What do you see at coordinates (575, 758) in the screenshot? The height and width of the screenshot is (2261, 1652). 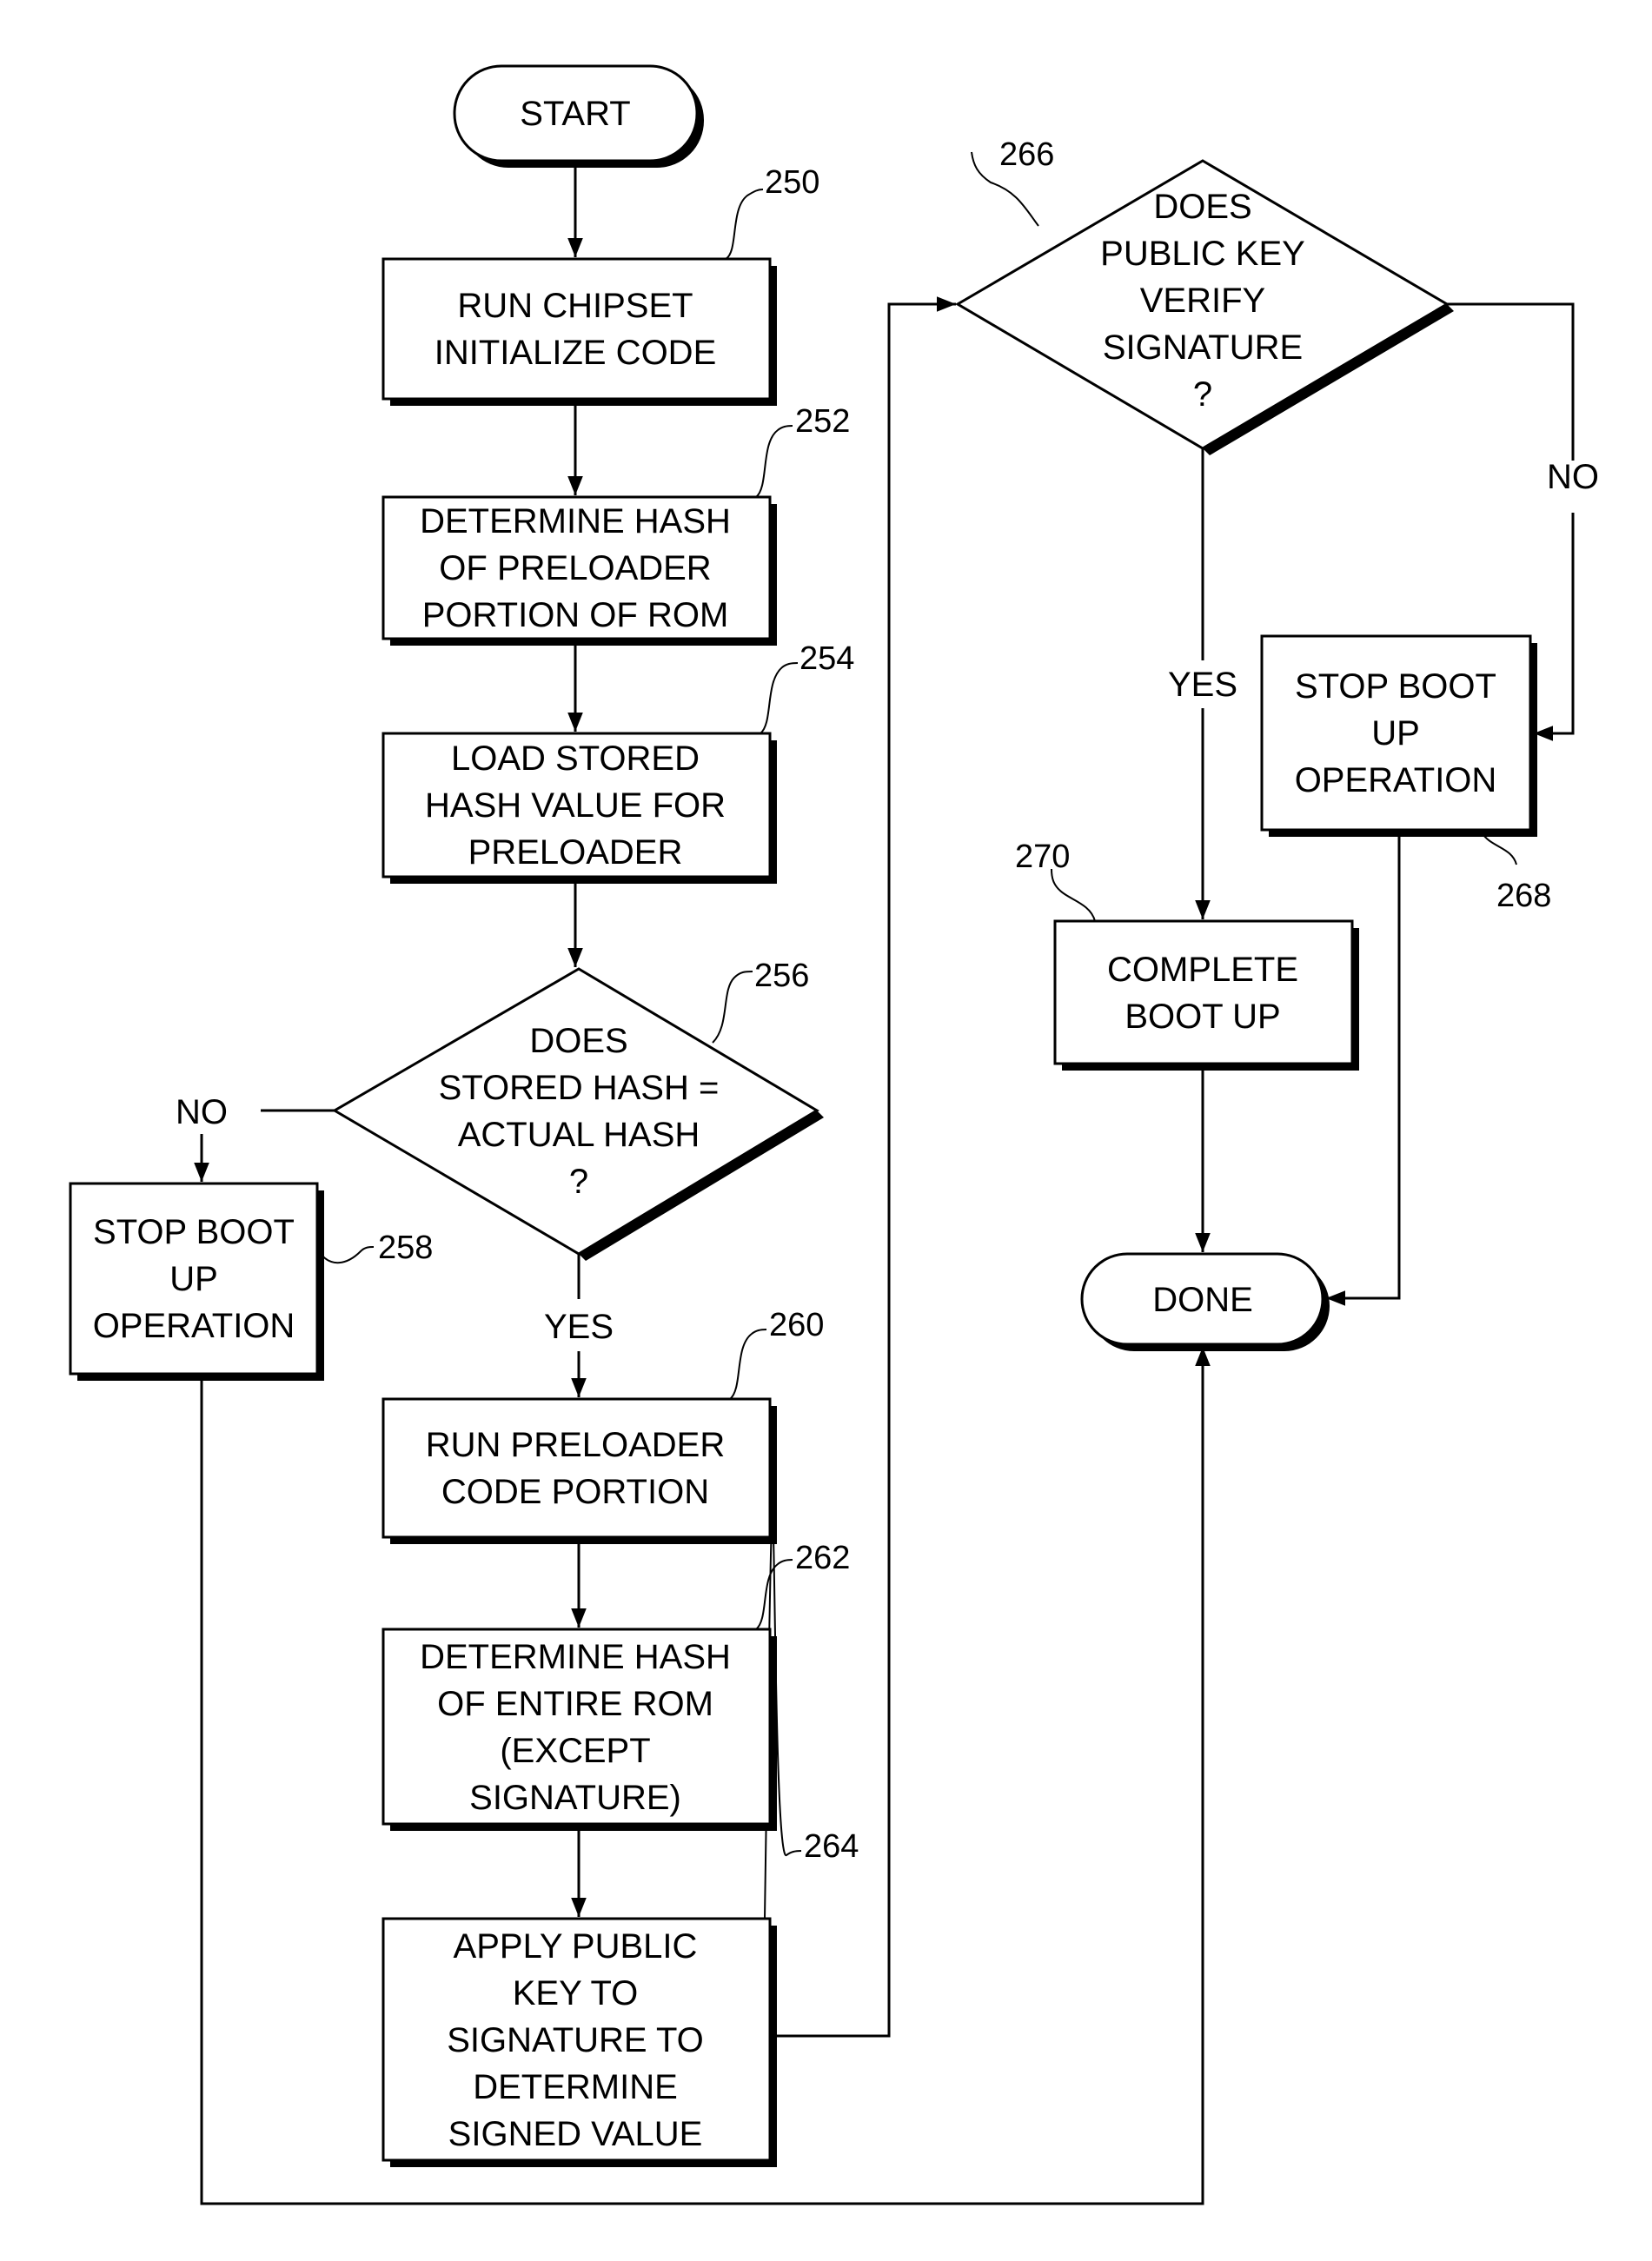 I see `label-line: LOAD STORED` at bounding box center [575, 758].